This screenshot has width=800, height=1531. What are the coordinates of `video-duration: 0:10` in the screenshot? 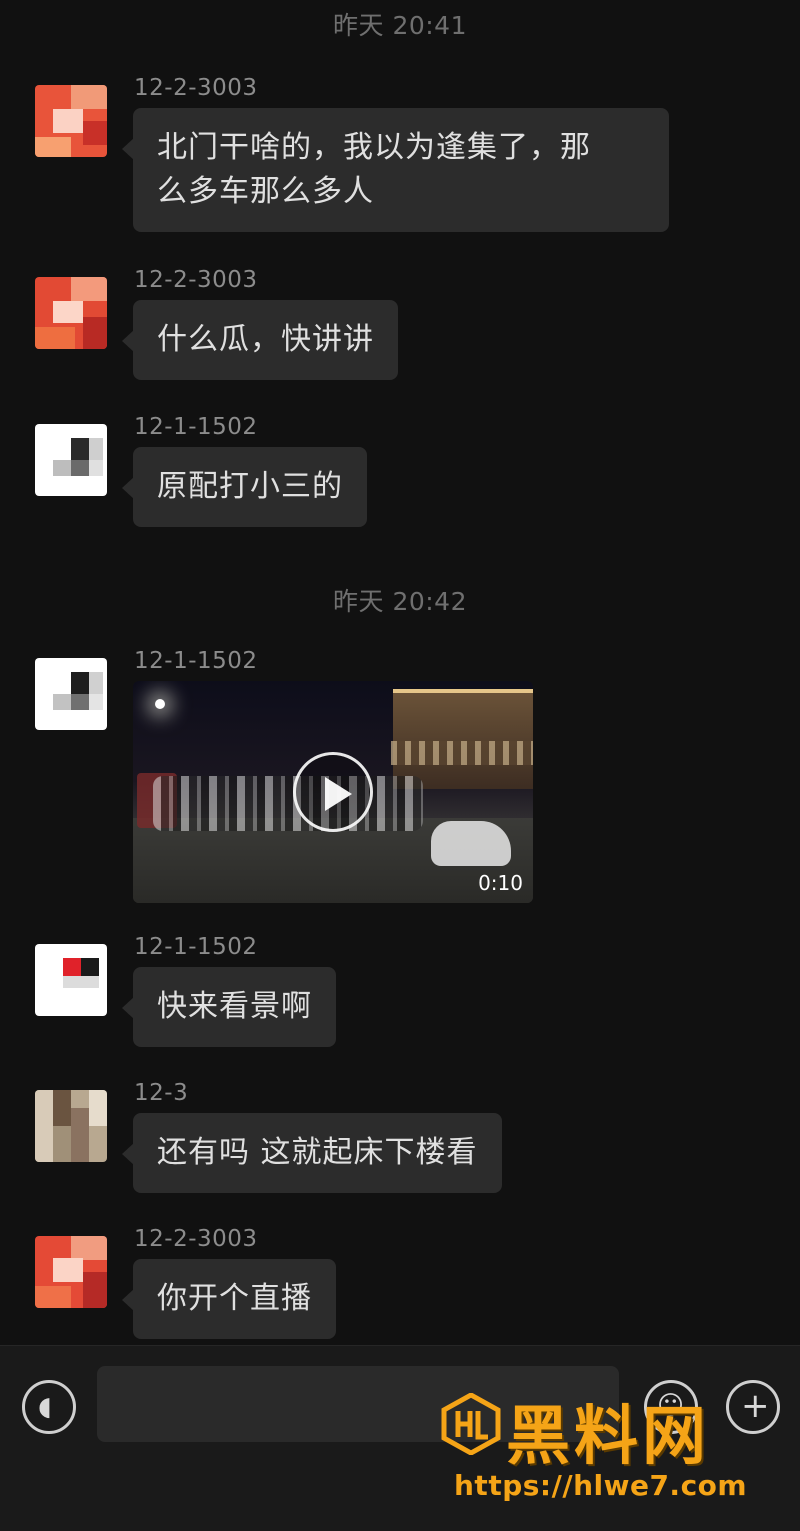 It's located at (500, 883).